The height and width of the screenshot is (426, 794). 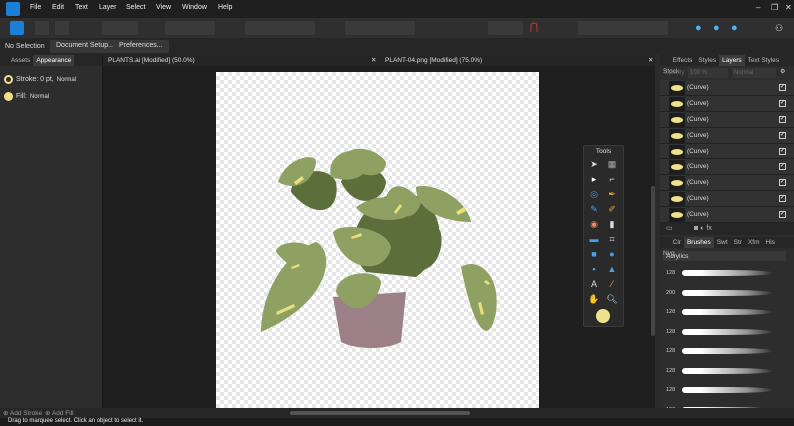 I want to click on menu-layer: Layer, so click(x=108, y=7).